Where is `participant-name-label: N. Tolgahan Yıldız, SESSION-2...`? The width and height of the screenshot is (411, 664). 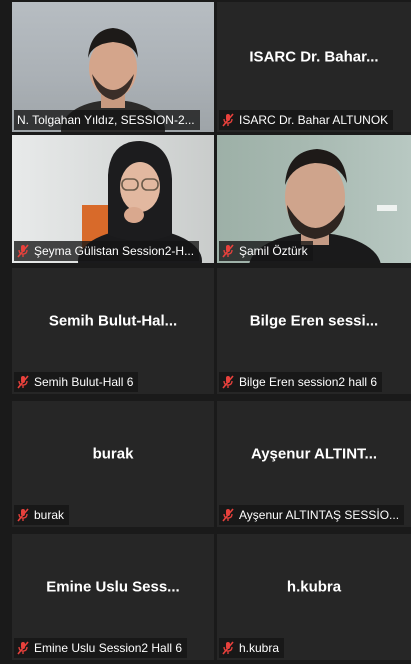 participant-name-label: N. Tolgahan Yıldız, SESSION-2... is located at coordinates (107, 120).